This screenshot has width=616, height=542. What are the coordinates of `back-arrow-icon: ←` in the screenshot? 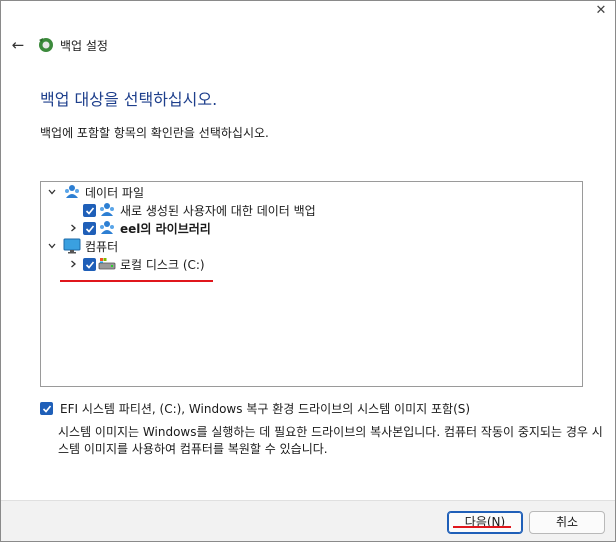 It's located at (18, 45).